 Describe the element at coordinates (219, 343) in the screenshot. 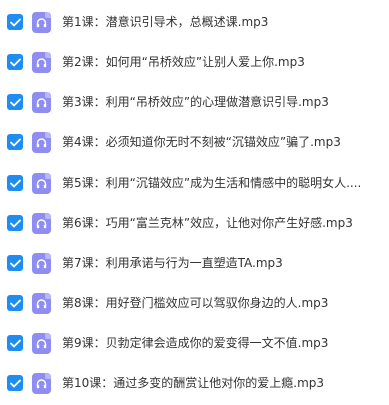

I see `file-name: 第9课：贝勃定律会造成你的爱变得一文不值.mp3` at that location.